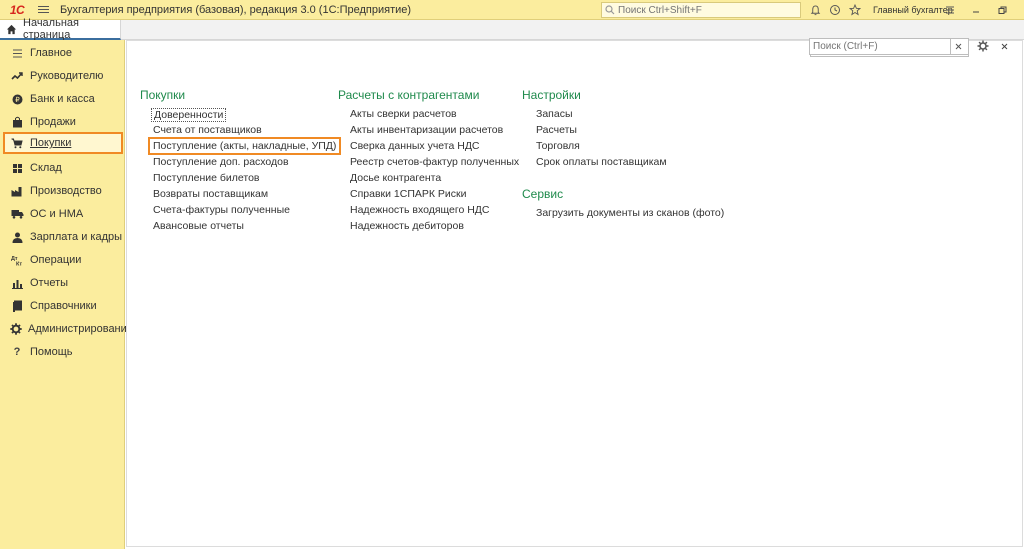 The width and height of the screenshot is (1024, 549). What do you see at coordinates (409, 95) in the screenshot?
I see `section-title-settlements: Расчеты с контрагентами` at bounding box center [409, 95].